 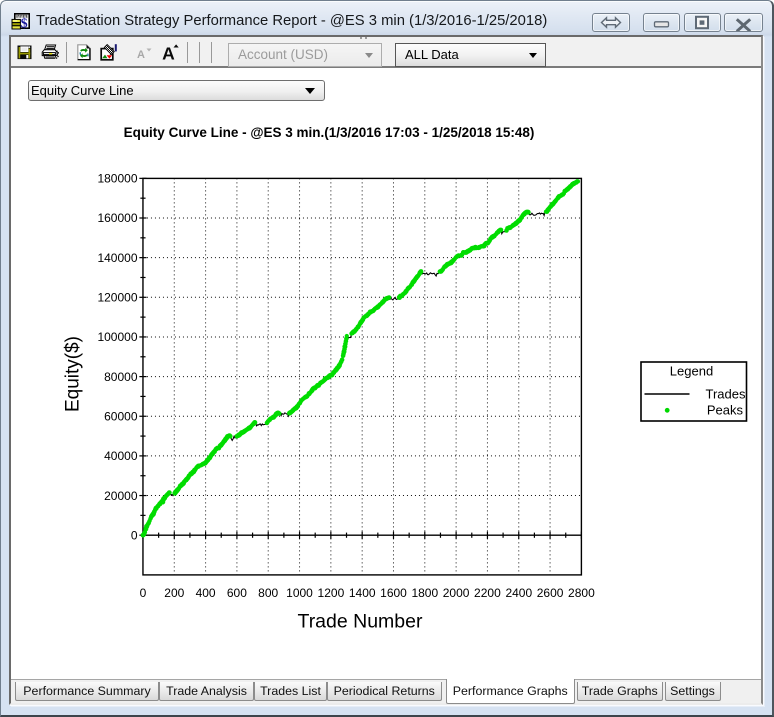 I want to click on svg-text: 400, so click(x=206, y=593).